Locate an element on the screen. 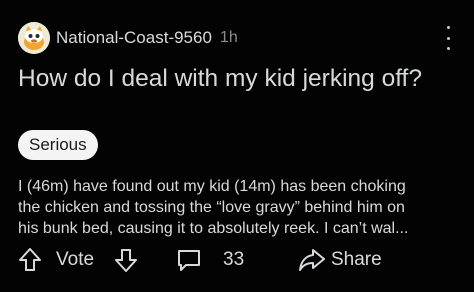  vote-label: Vote is located at coordinates (75, 259).